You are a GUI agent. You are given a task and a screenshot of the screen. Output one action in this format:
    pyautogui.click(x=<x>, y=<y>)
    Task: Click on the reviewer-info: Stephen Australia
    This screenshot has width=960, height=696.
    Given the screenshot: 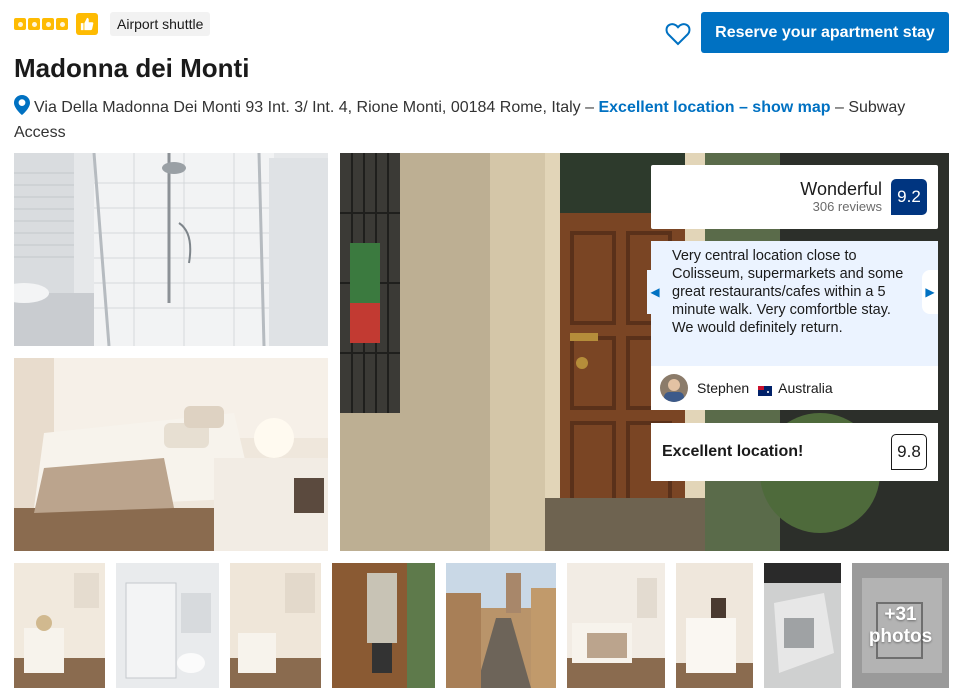 What is the action you would take?
    pyautogui.click(x=794, y=388)
    